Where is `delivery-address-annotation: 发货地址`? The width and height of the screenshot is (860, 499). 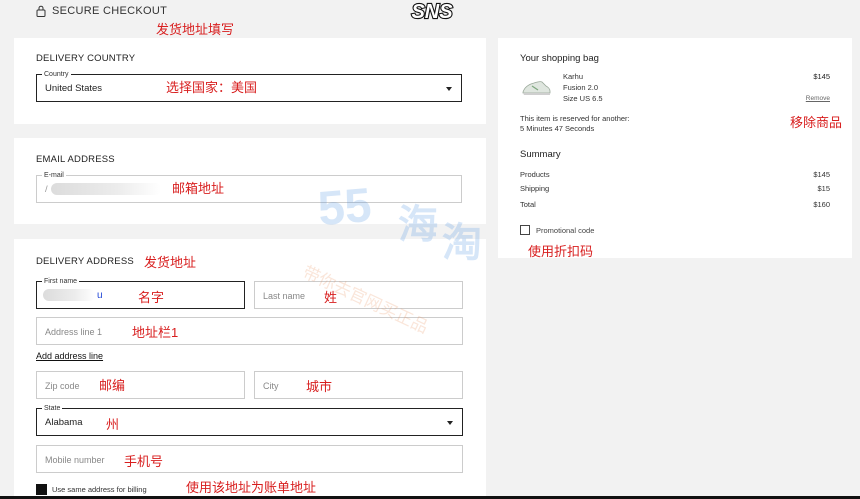
delivery-address-annotation: 发货地址 is located at coordinates (170, 262).